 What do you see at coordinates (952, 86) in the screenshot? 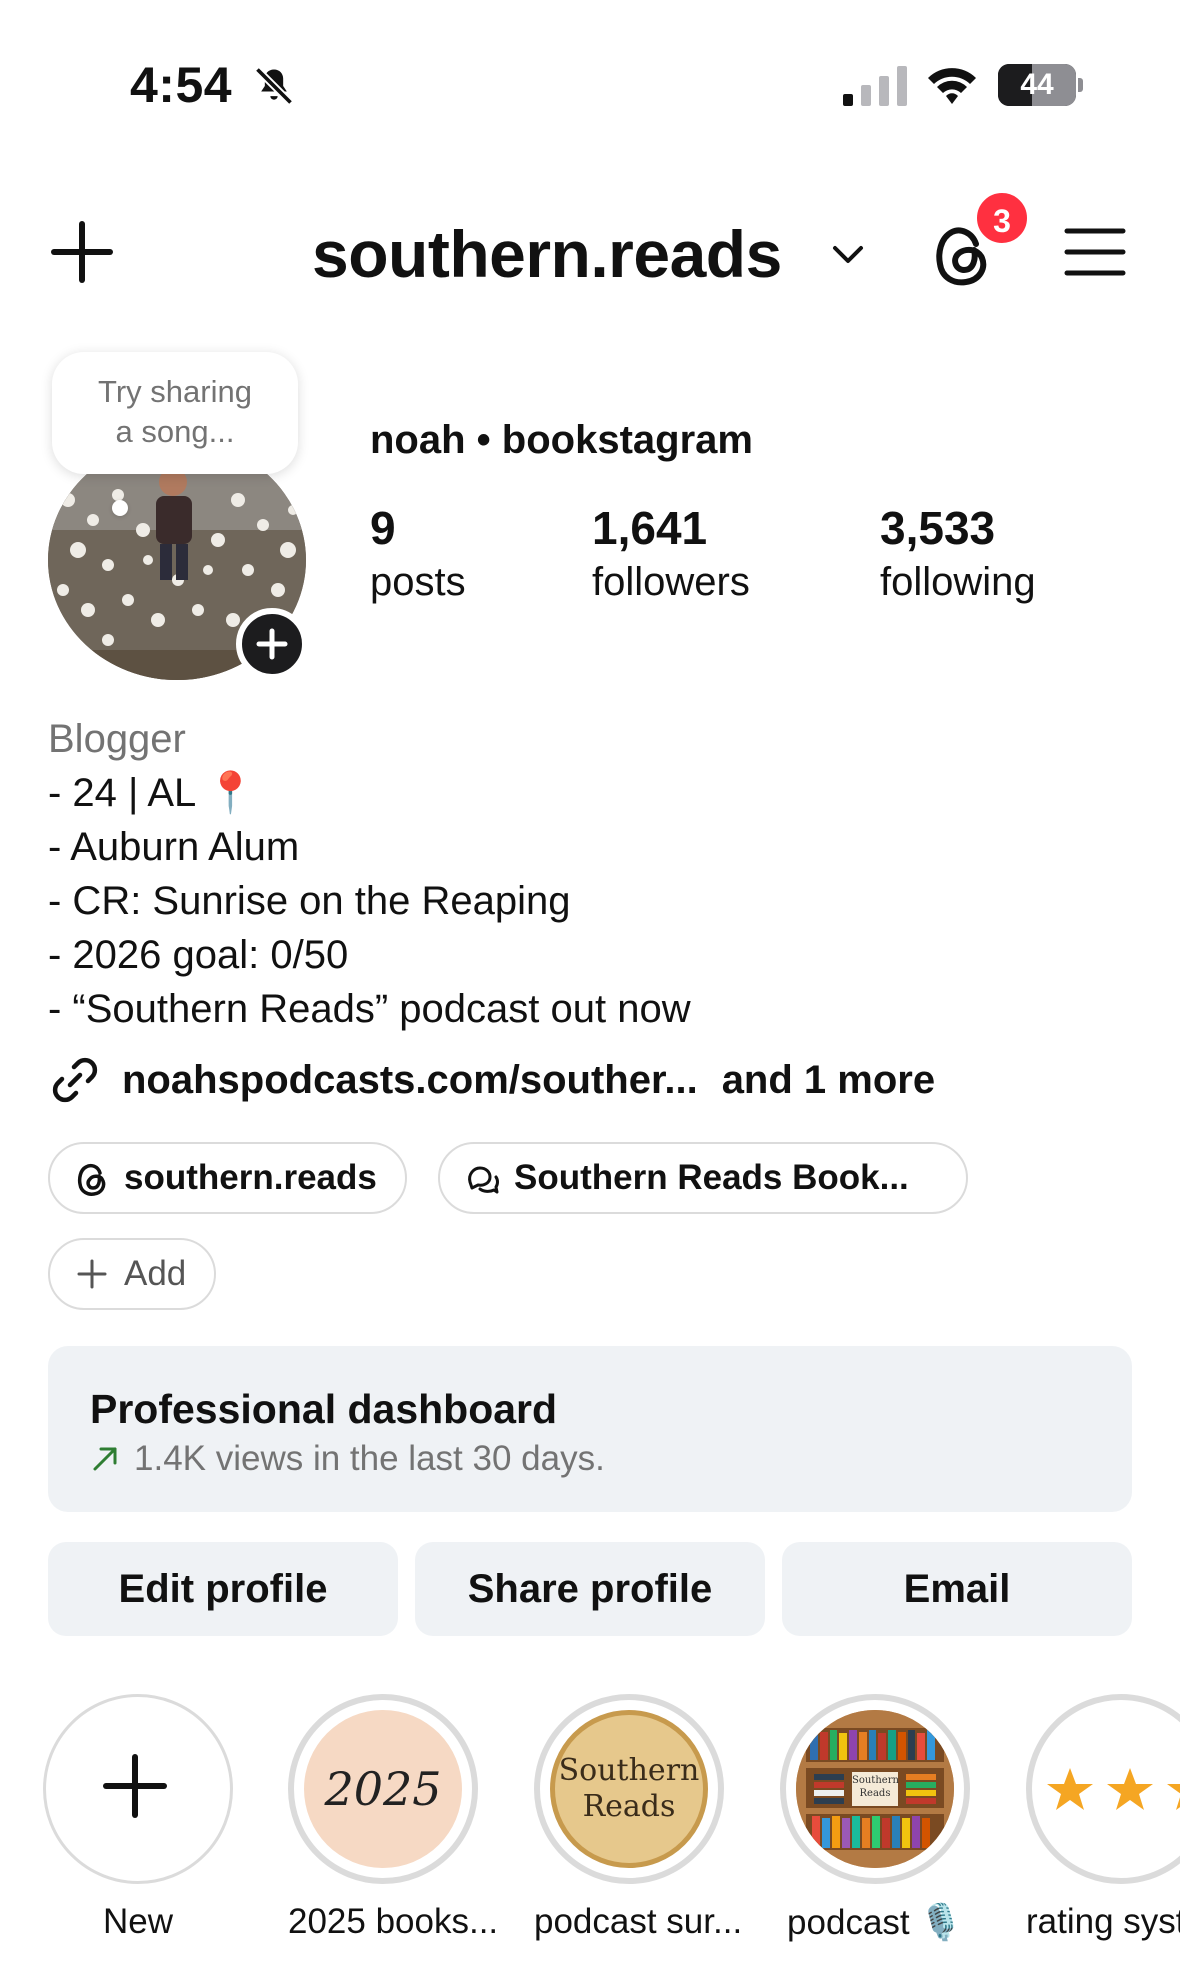
I see `wifi-icon` at bounding box center [952, 86].